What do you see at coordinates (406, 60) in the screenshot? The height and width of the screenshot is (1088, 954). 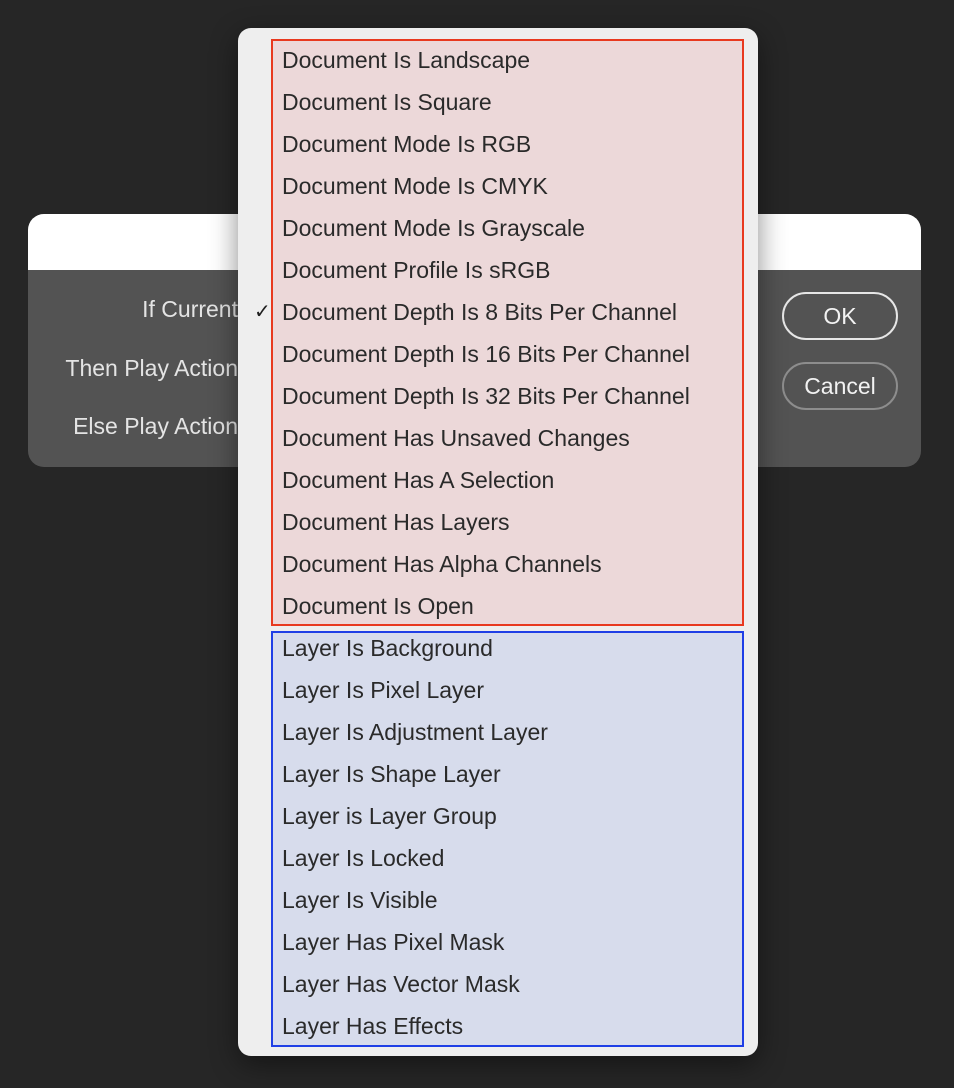 I see `menu-item-label: Document Is Landscape` at bounding box center [406, 60].